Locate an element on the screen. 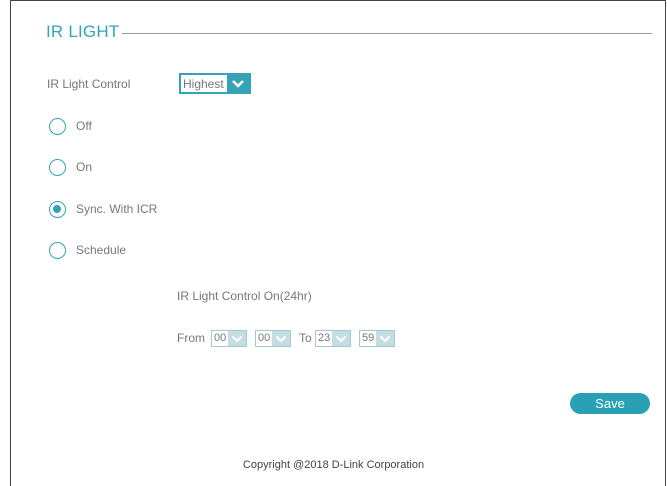 This screenshot has width=667, height=486. save-button: Save is located at coordinates (610, 403).